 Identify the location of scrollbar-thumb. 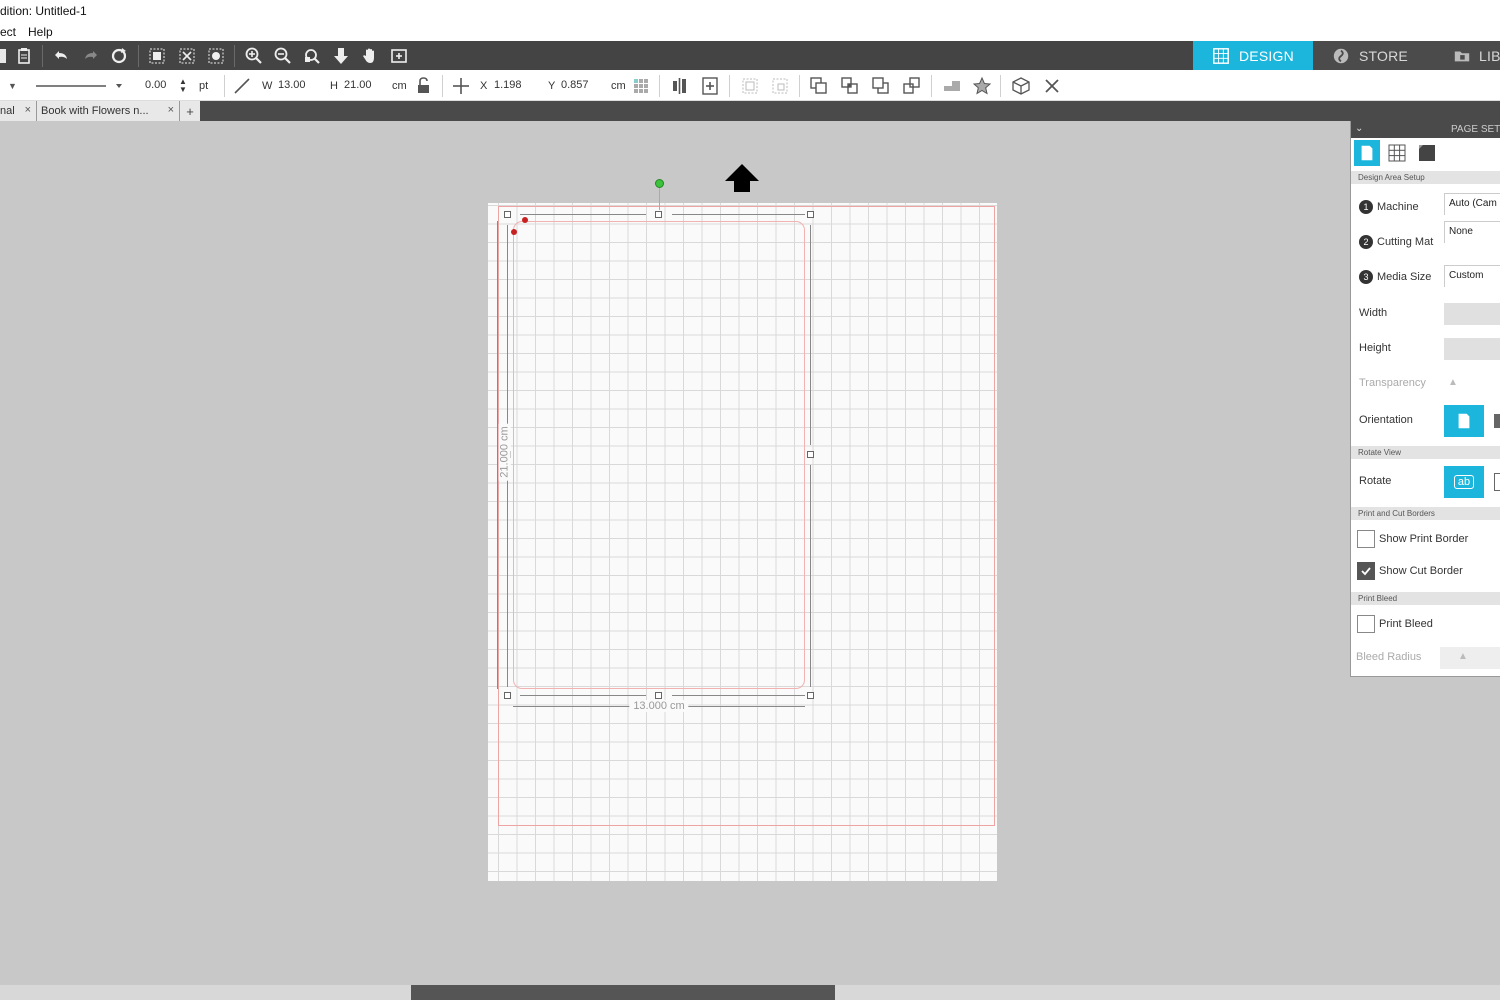
(623, 992).